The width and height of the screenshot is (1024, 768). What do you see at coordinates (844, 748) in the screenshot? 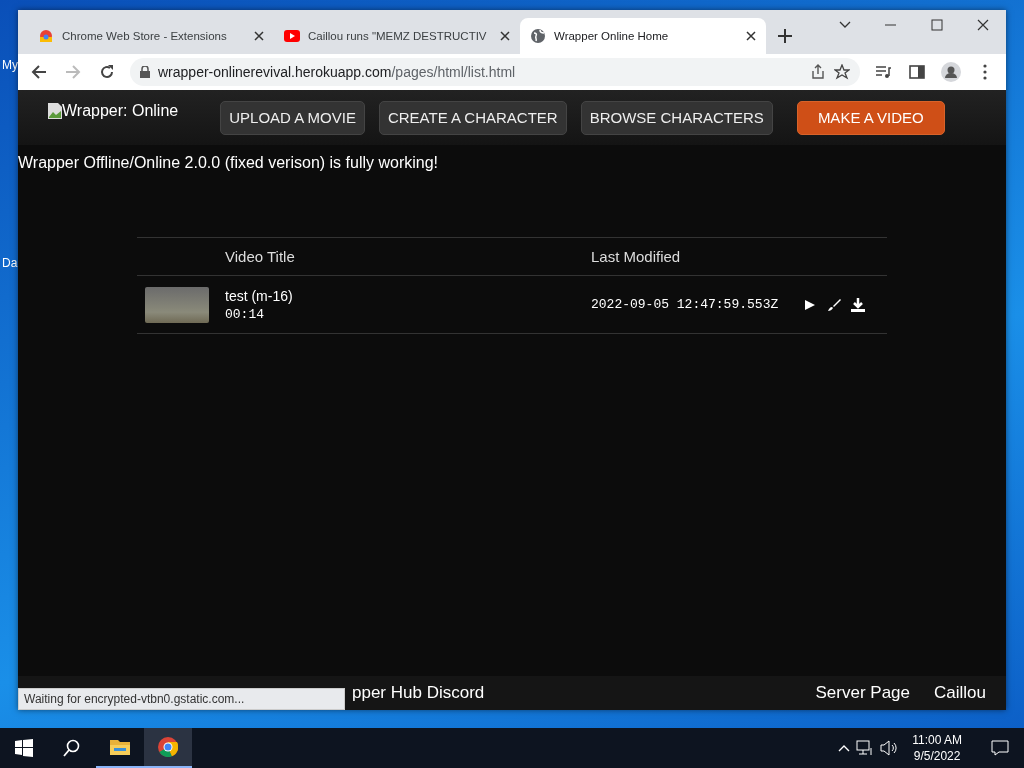
I see `caret-up-icon` at bounding box center [844, 748].